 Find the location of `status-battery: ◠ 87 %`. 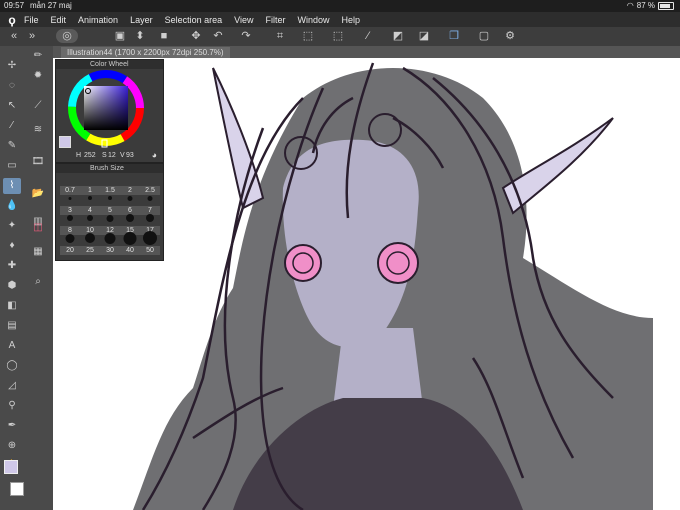

status-battery: ◠ 87 % is located at coordinates (650, 5).